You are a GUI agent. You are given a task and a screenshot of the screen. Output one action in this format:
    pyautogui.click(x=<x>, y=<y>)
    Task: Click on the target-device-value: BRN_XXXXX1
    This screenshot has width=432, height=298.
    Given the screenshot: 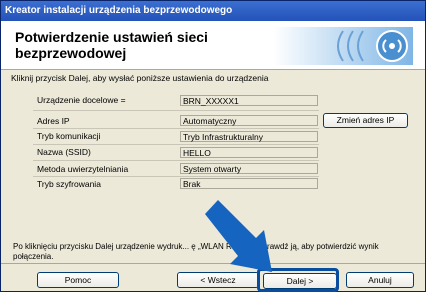 What is the action you would take?
    pyautogui.click(x=249, y=100)
    